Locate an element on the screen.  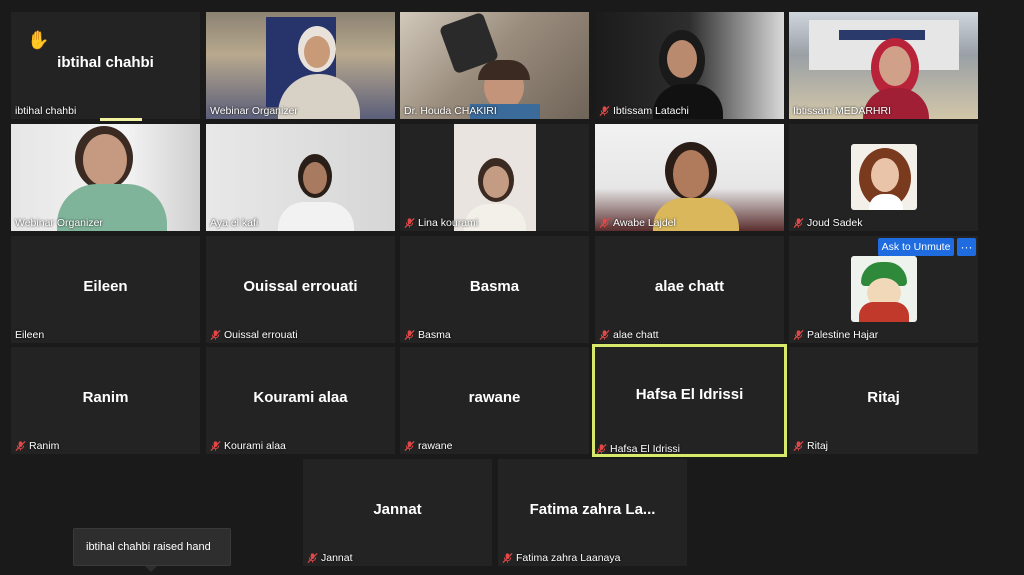
participant-tile: Awabe Lajdel is located at coordinates (689, 177).